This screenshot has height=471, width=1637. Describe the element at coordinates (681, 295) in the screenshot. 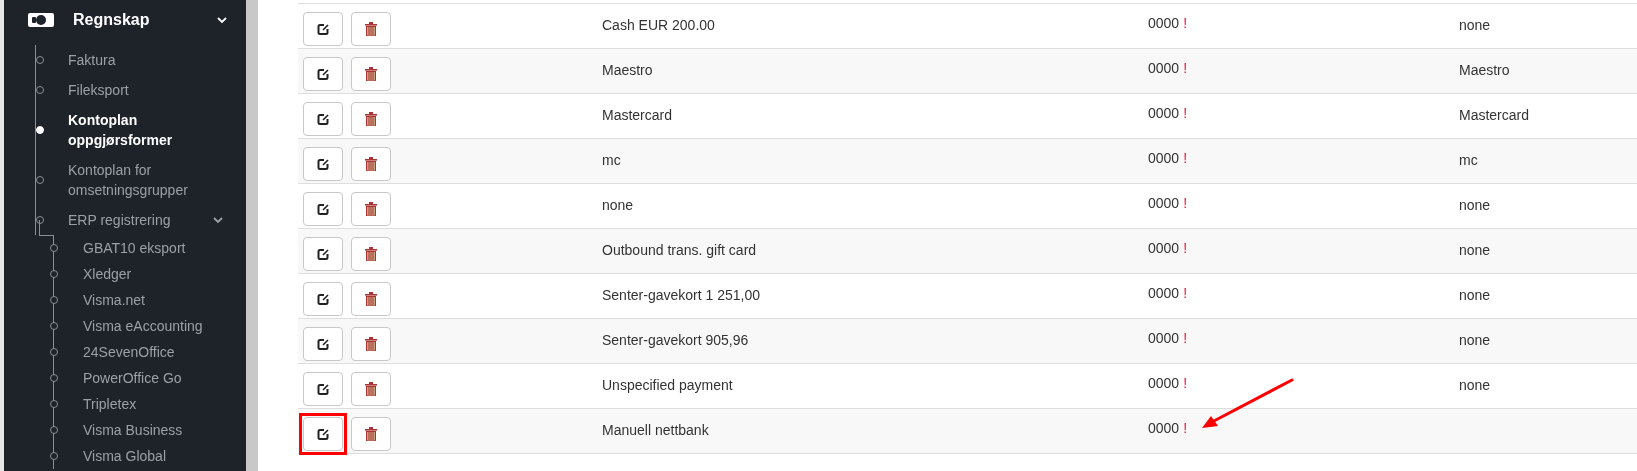

I see `table-cell: Senter-gavekort 1 251,00` at that location.